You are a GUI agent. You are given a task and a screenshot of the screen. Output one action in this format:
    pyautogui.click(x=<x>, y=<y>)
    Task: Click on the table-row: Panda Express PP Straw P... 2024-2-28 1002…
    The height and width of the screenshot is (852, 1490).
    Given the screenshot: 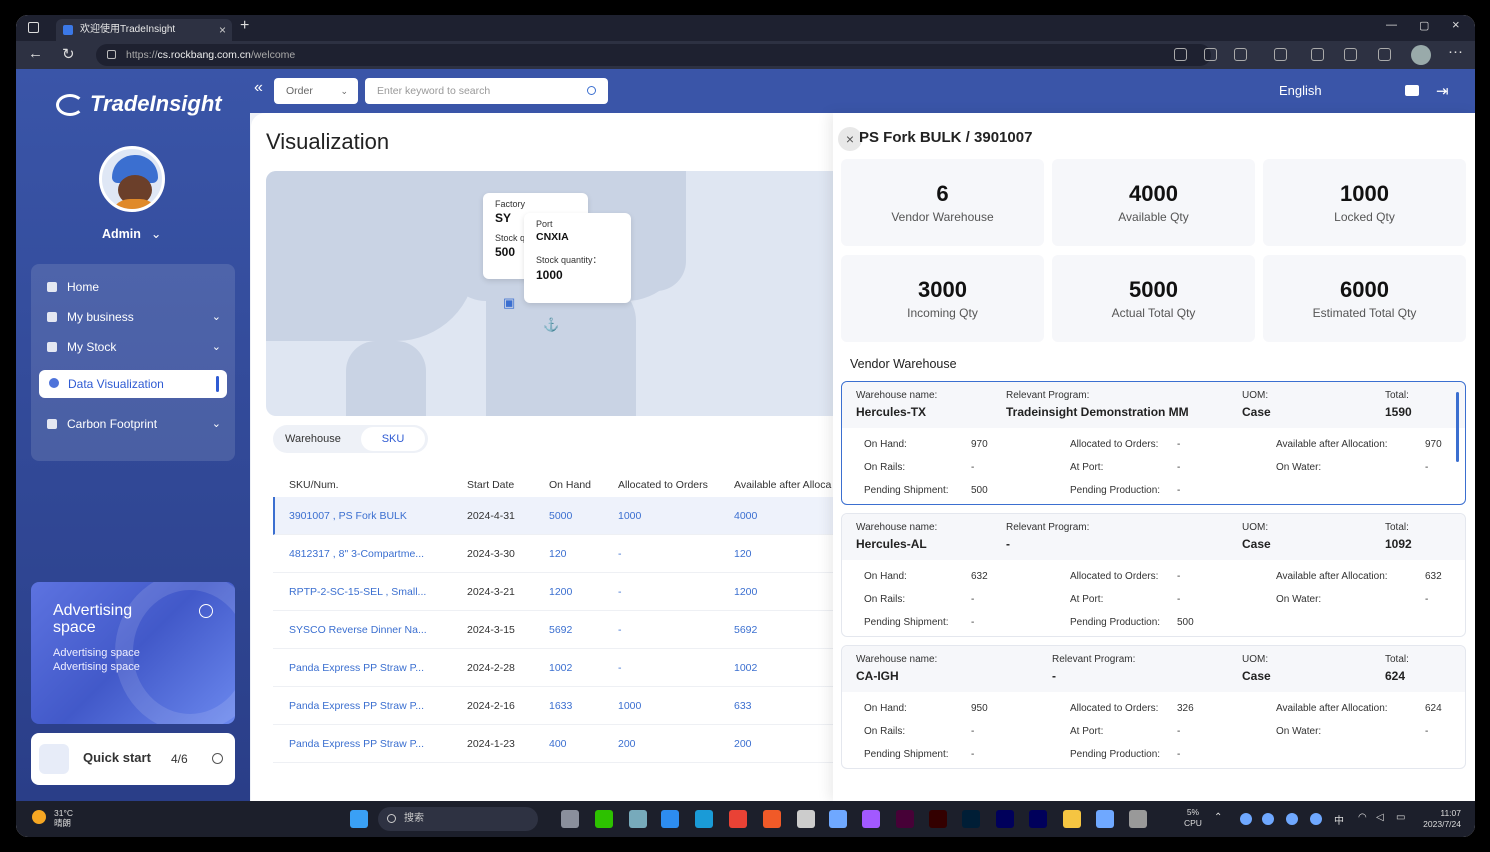 What is the action you would take?
    pyautogui.click(x=557, y=668)
    